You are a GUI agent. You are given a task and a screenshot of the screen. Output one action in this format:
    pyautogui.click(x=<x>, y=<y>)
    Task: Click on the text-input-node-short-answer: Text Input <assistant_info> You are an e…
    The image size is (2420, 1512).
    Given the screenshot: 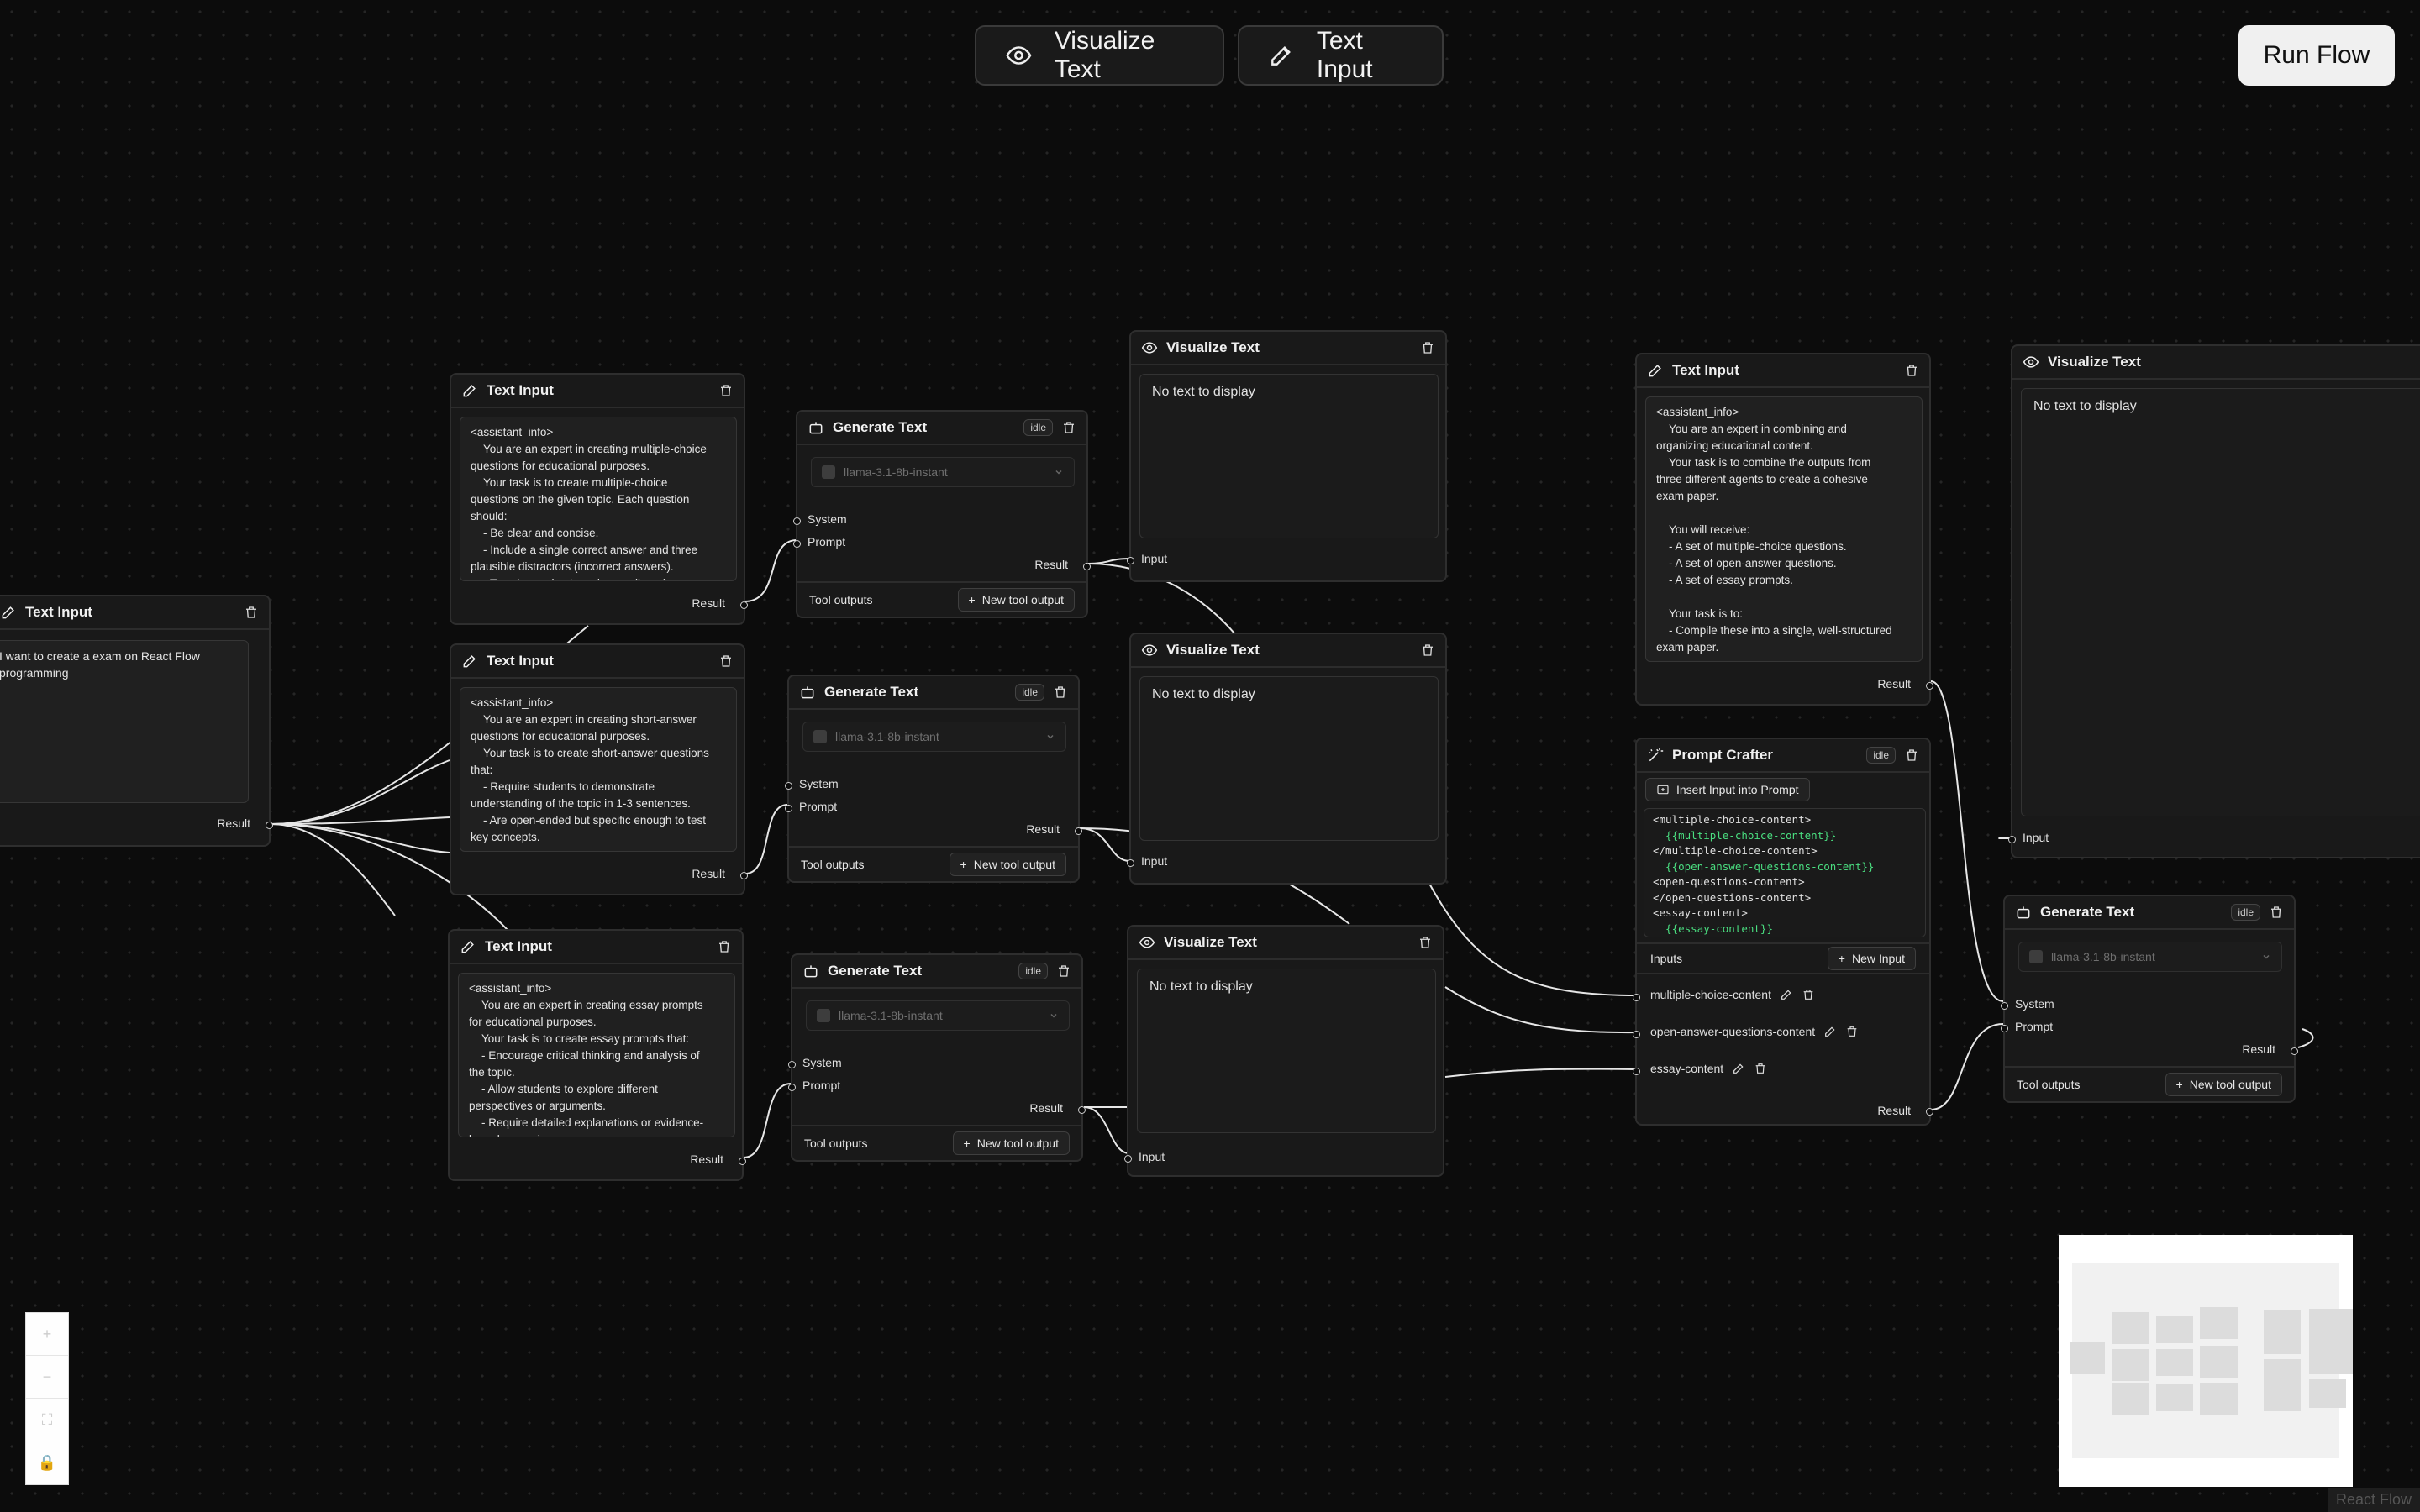 What is the action you would take?
    pyautogui.click(x=599, y=769)
    